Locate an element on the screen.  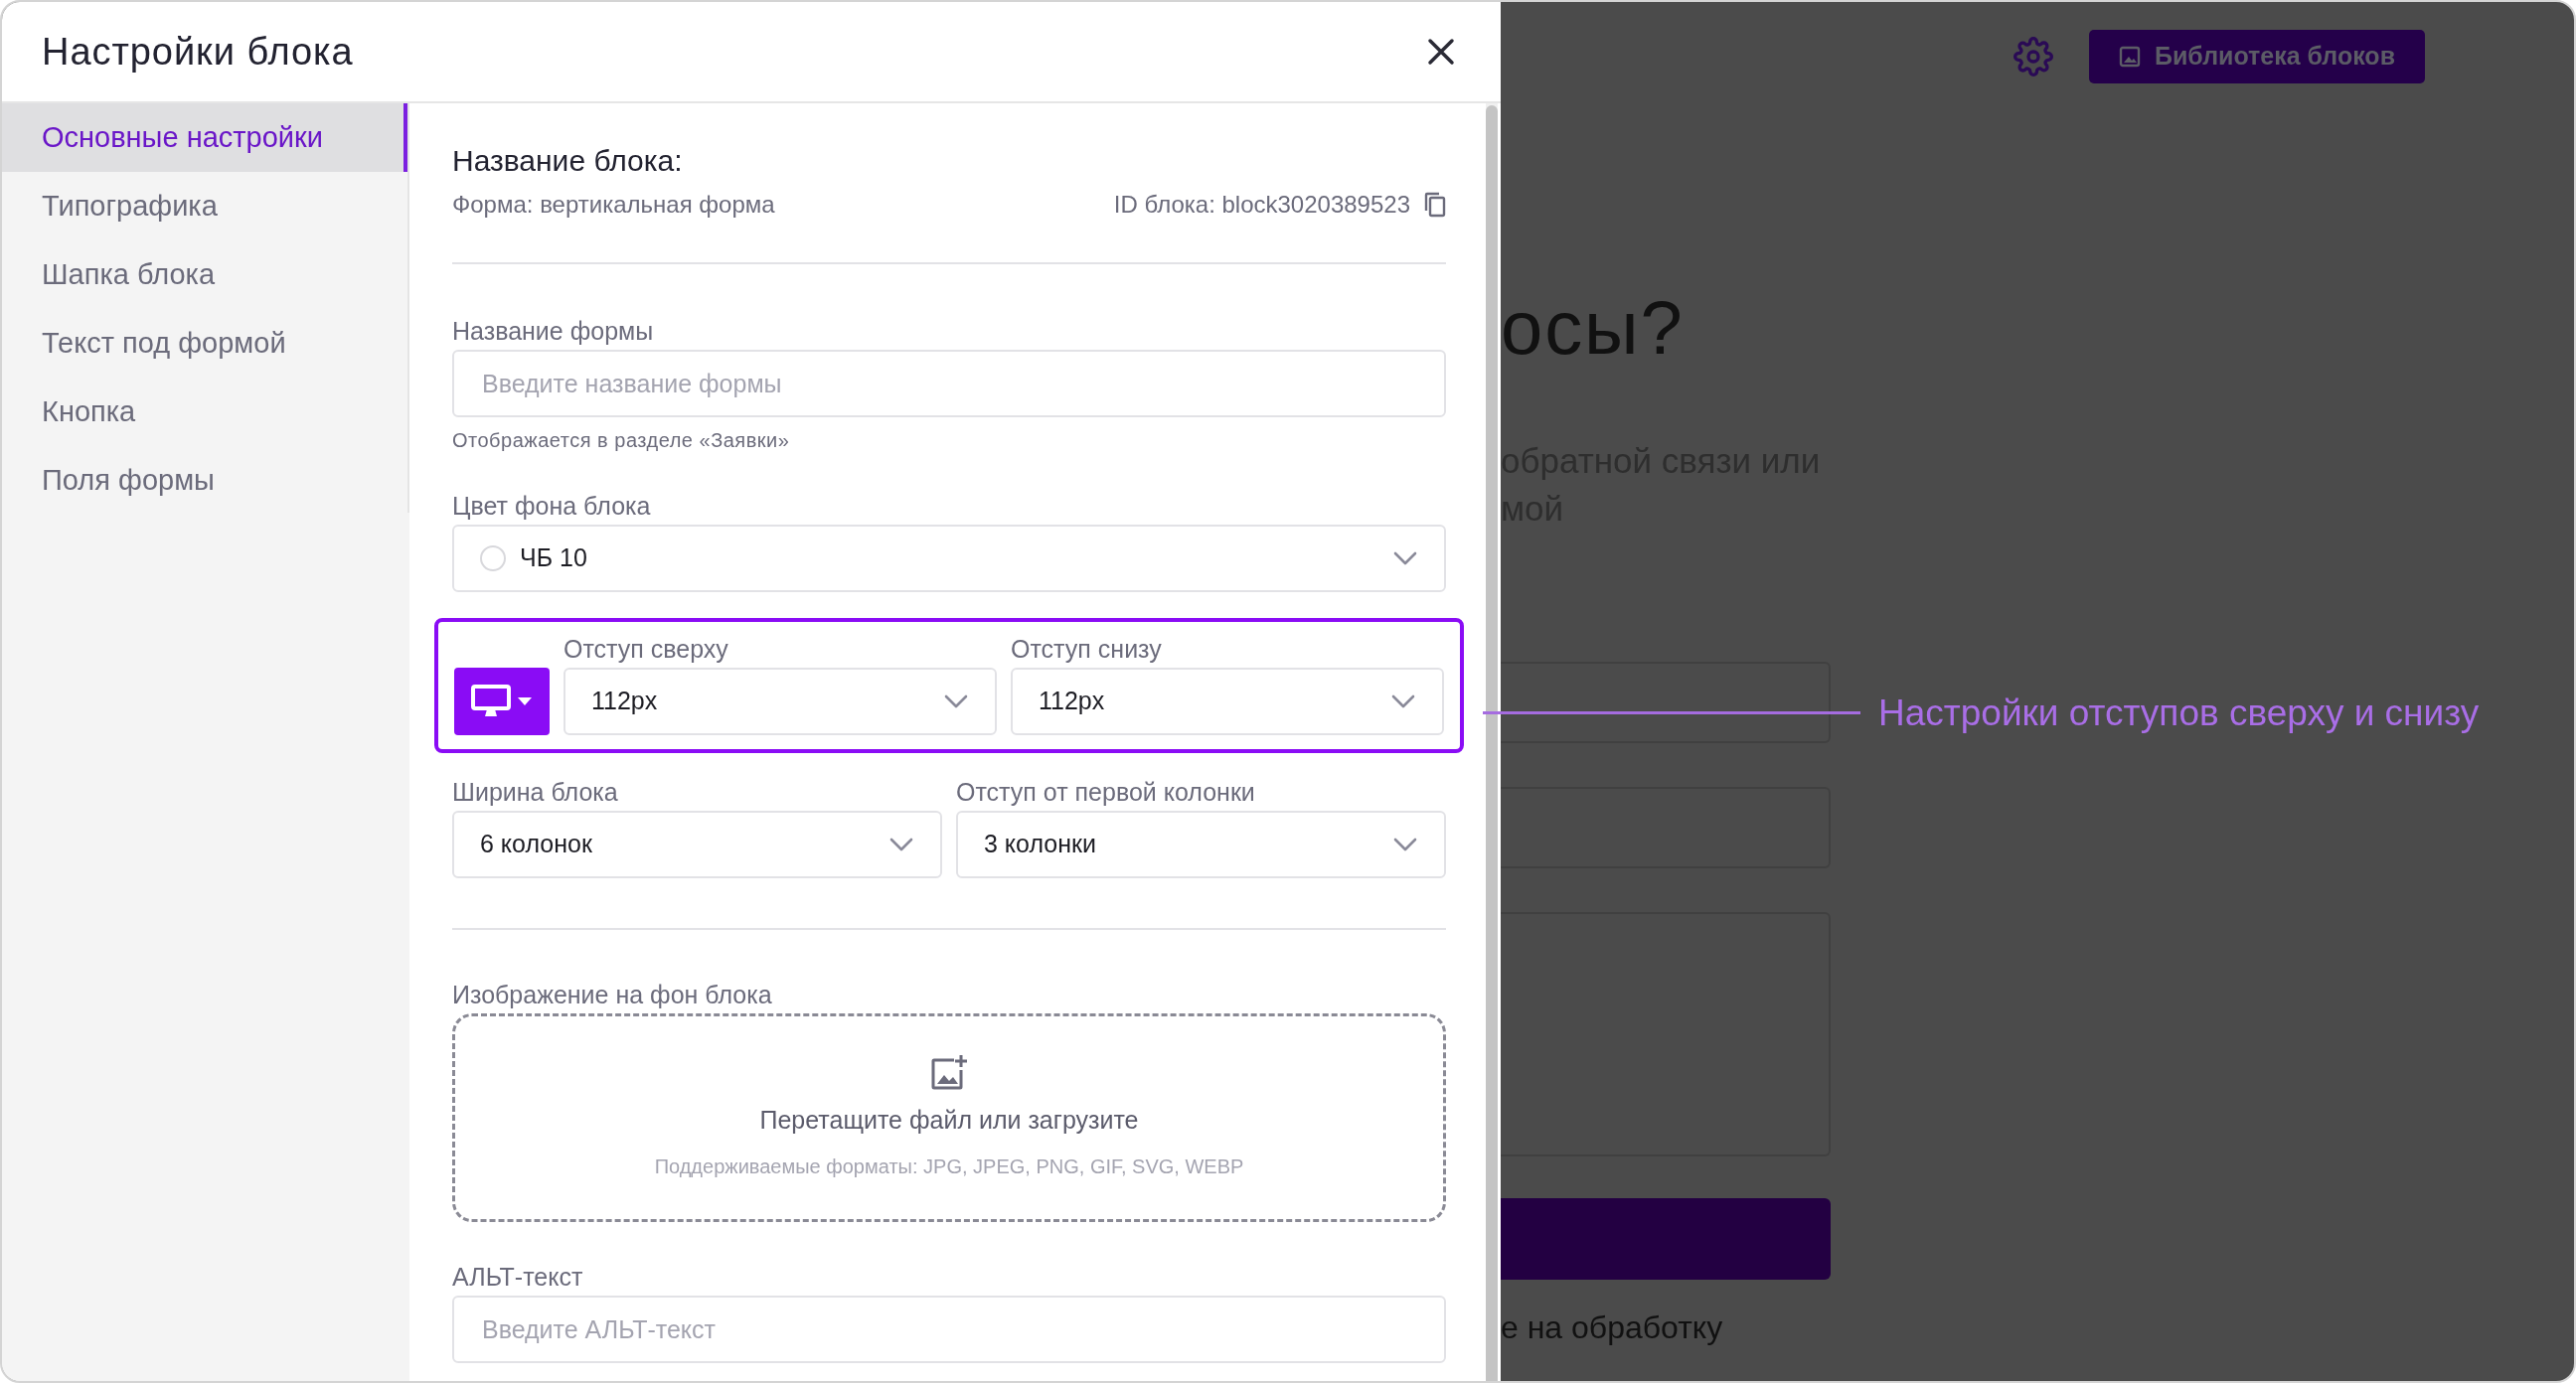
sidebar-item: Основные настройки is located at coordinates (204, 137).